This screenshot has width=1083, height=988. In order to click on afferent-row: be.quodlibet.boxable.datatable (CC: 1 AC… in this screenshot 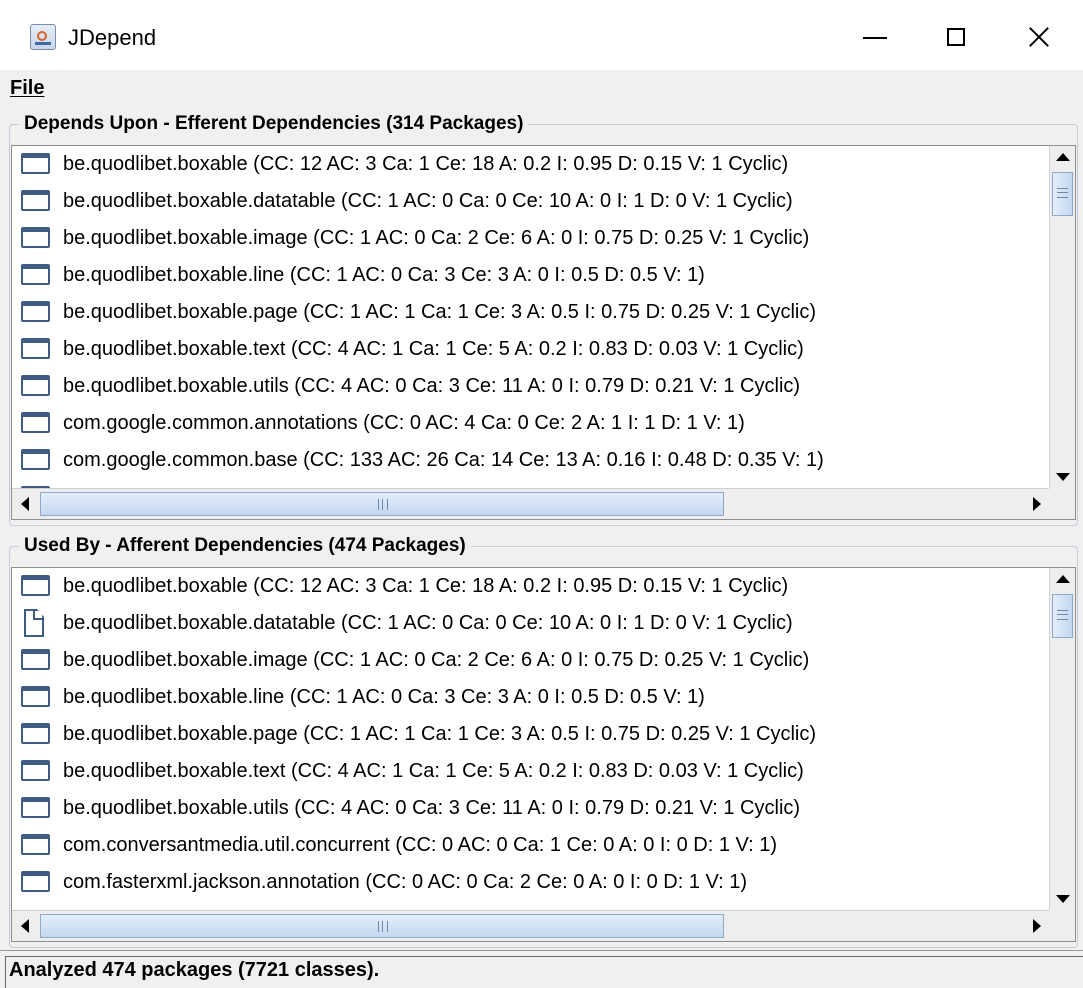, I will do `click(531, 623)`.